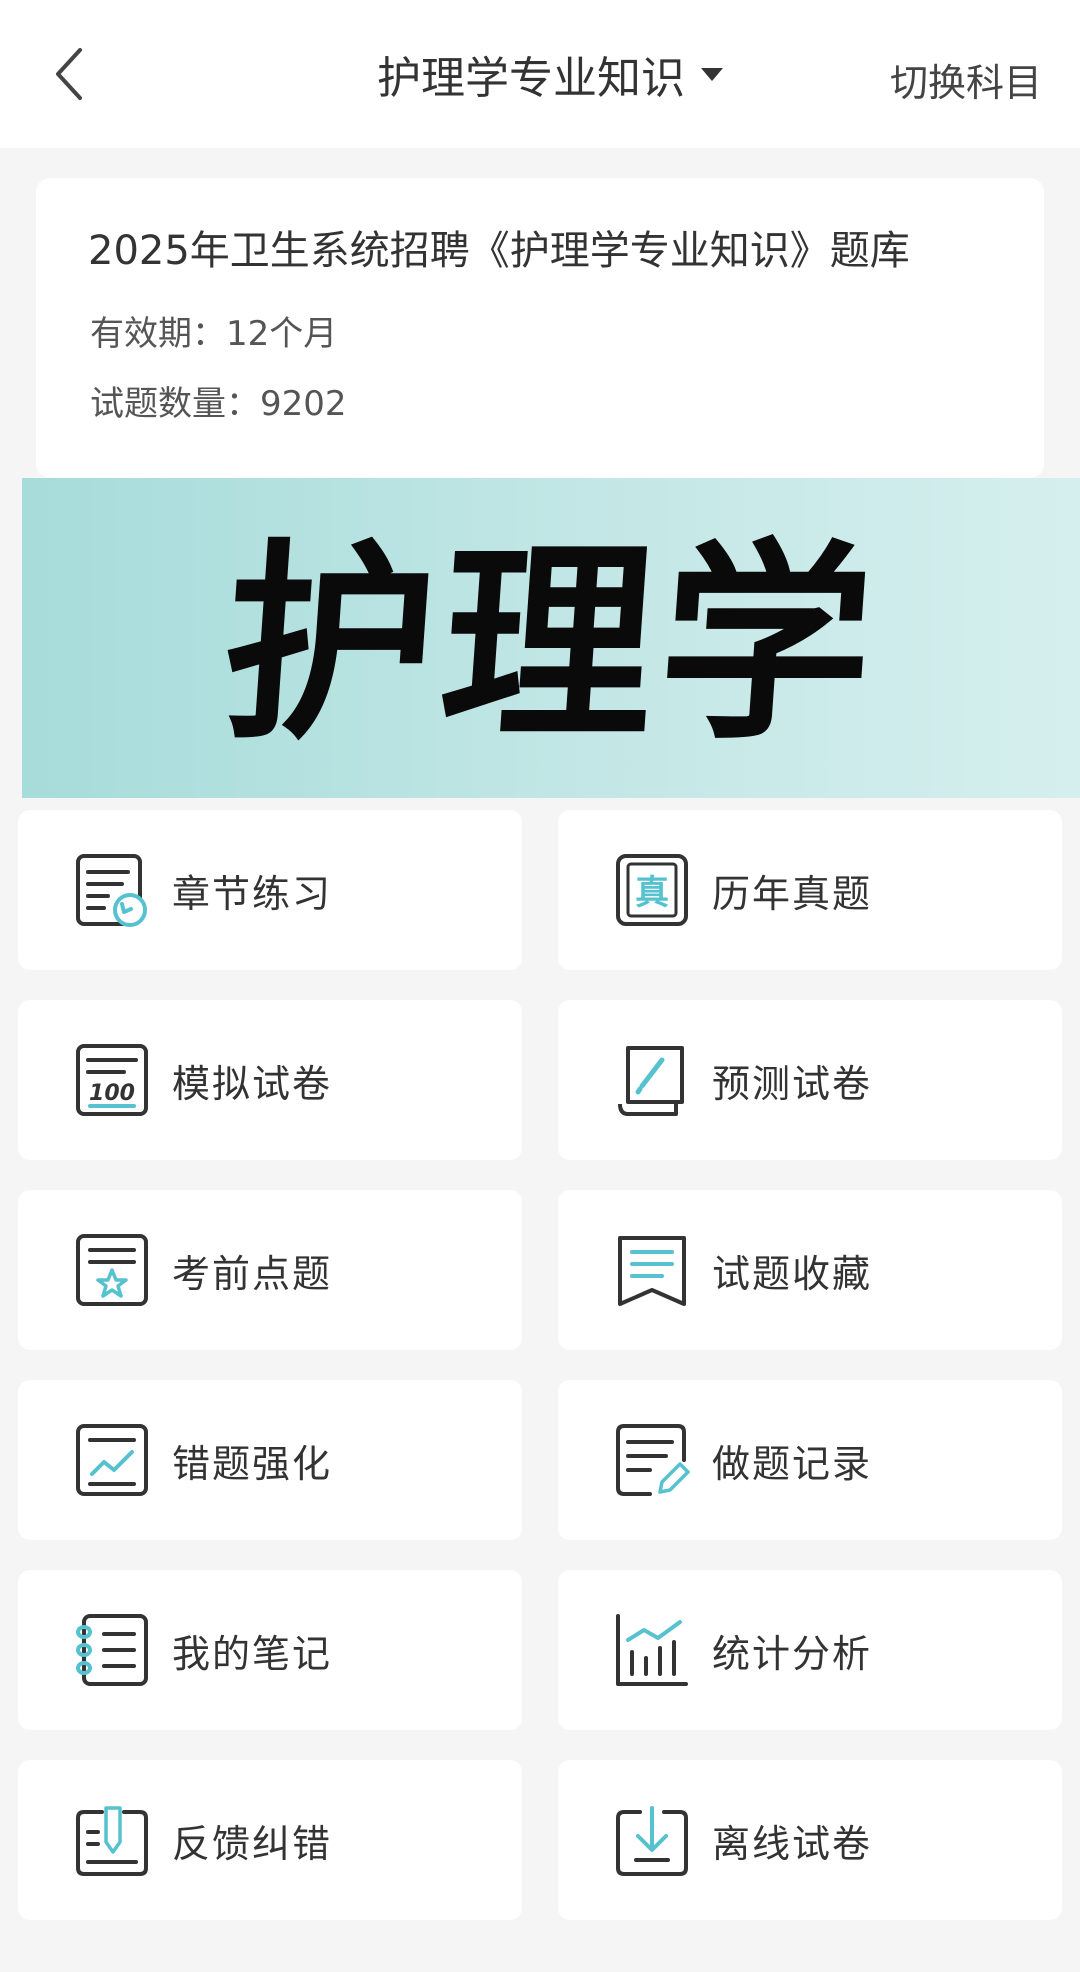  What do you see at coordinates (652, 1840) in the screenshot?
I see `download-icon` at bounding box center [652, 1840].